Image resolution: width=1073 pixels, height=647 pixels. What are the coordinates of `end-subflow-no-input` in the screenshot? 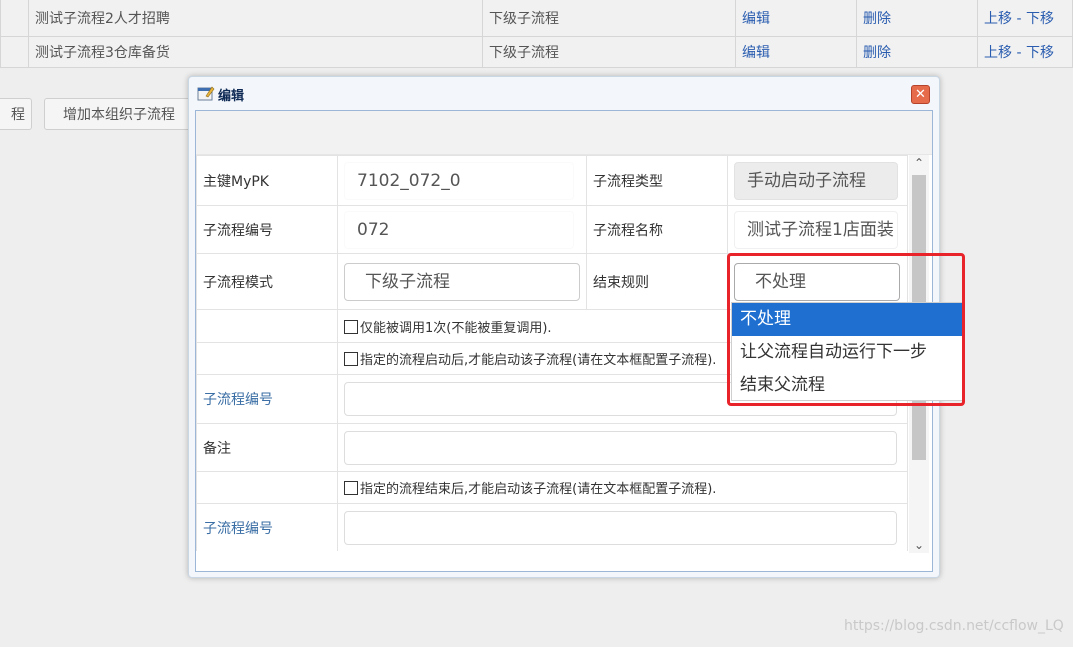 It's located at (620, 528).